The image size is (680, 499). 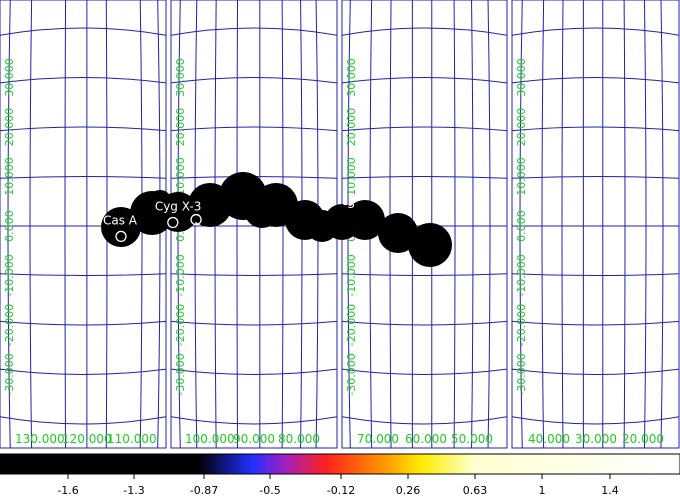 What do you see at coordinates (426, 439) in the screenshot?
I see `longitude-label: 60.000` at bounding box center [426, 439].